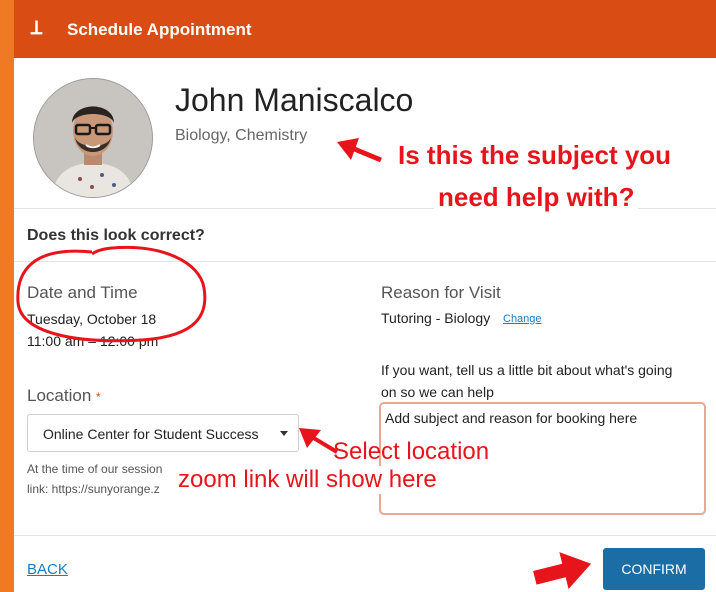 The image size is (716, 592). Describe the element at coordinates (654, 569) in the screenshot. I see `confirm-button: CONFIRM` at that location.